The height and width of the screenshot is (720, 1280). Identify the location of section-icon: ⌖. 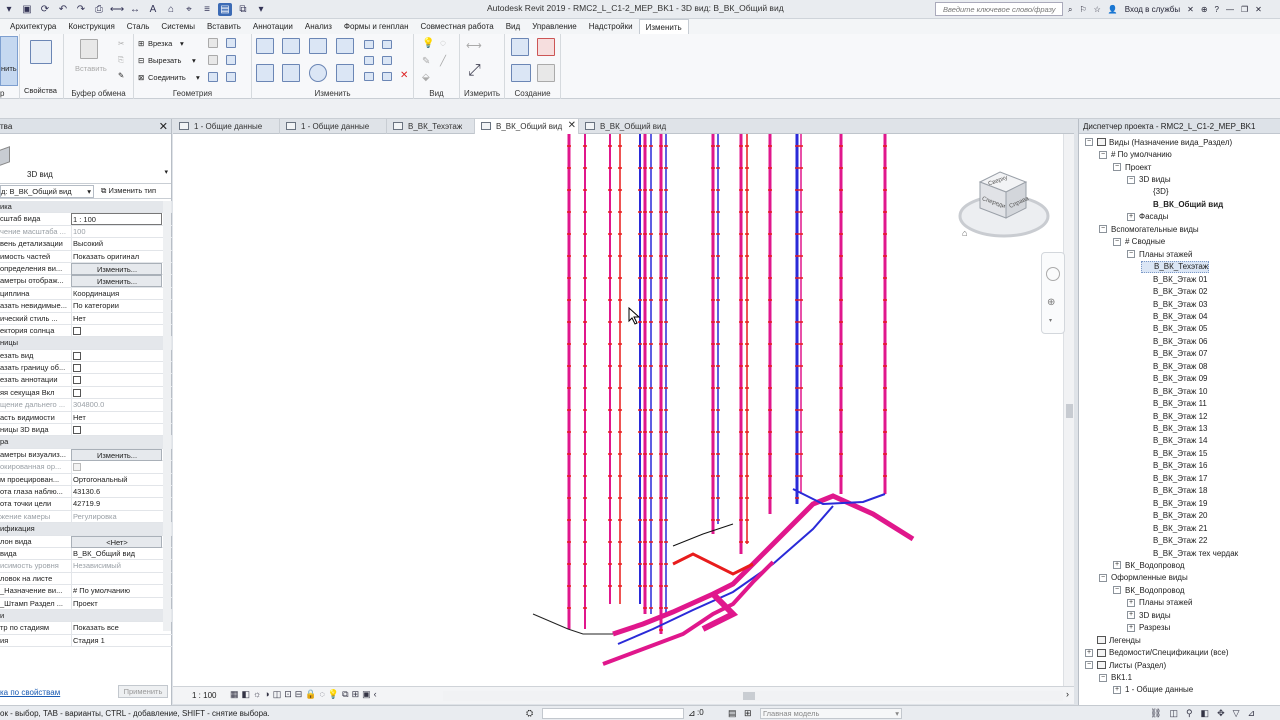
(189, 9).